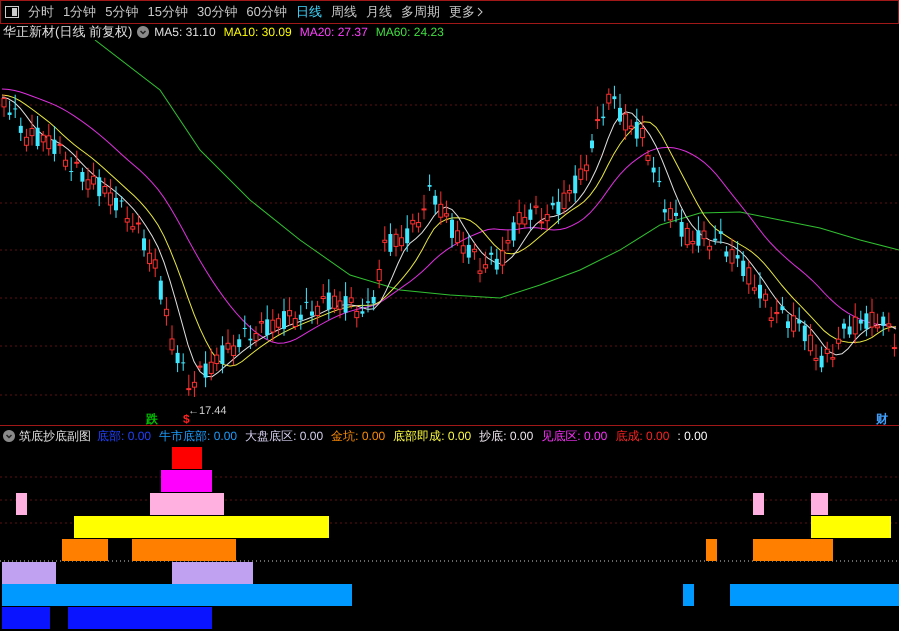  I want to click on ma-value: MA10: 30.09, so click(258, 32).